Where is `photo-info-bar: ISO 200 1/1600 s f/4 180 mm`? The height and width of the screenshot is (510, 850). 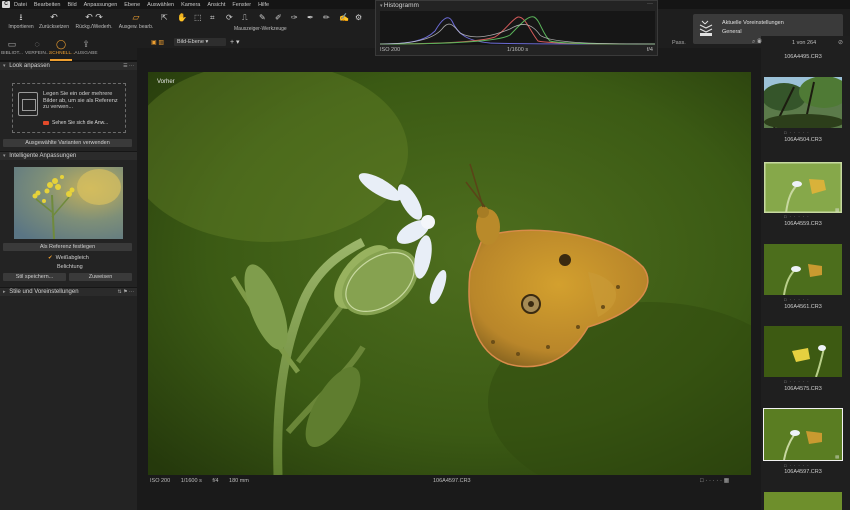
photo-info-bar: ISO 200 1/1600 s f/4 180 mm is located at coordinates (204, 481).